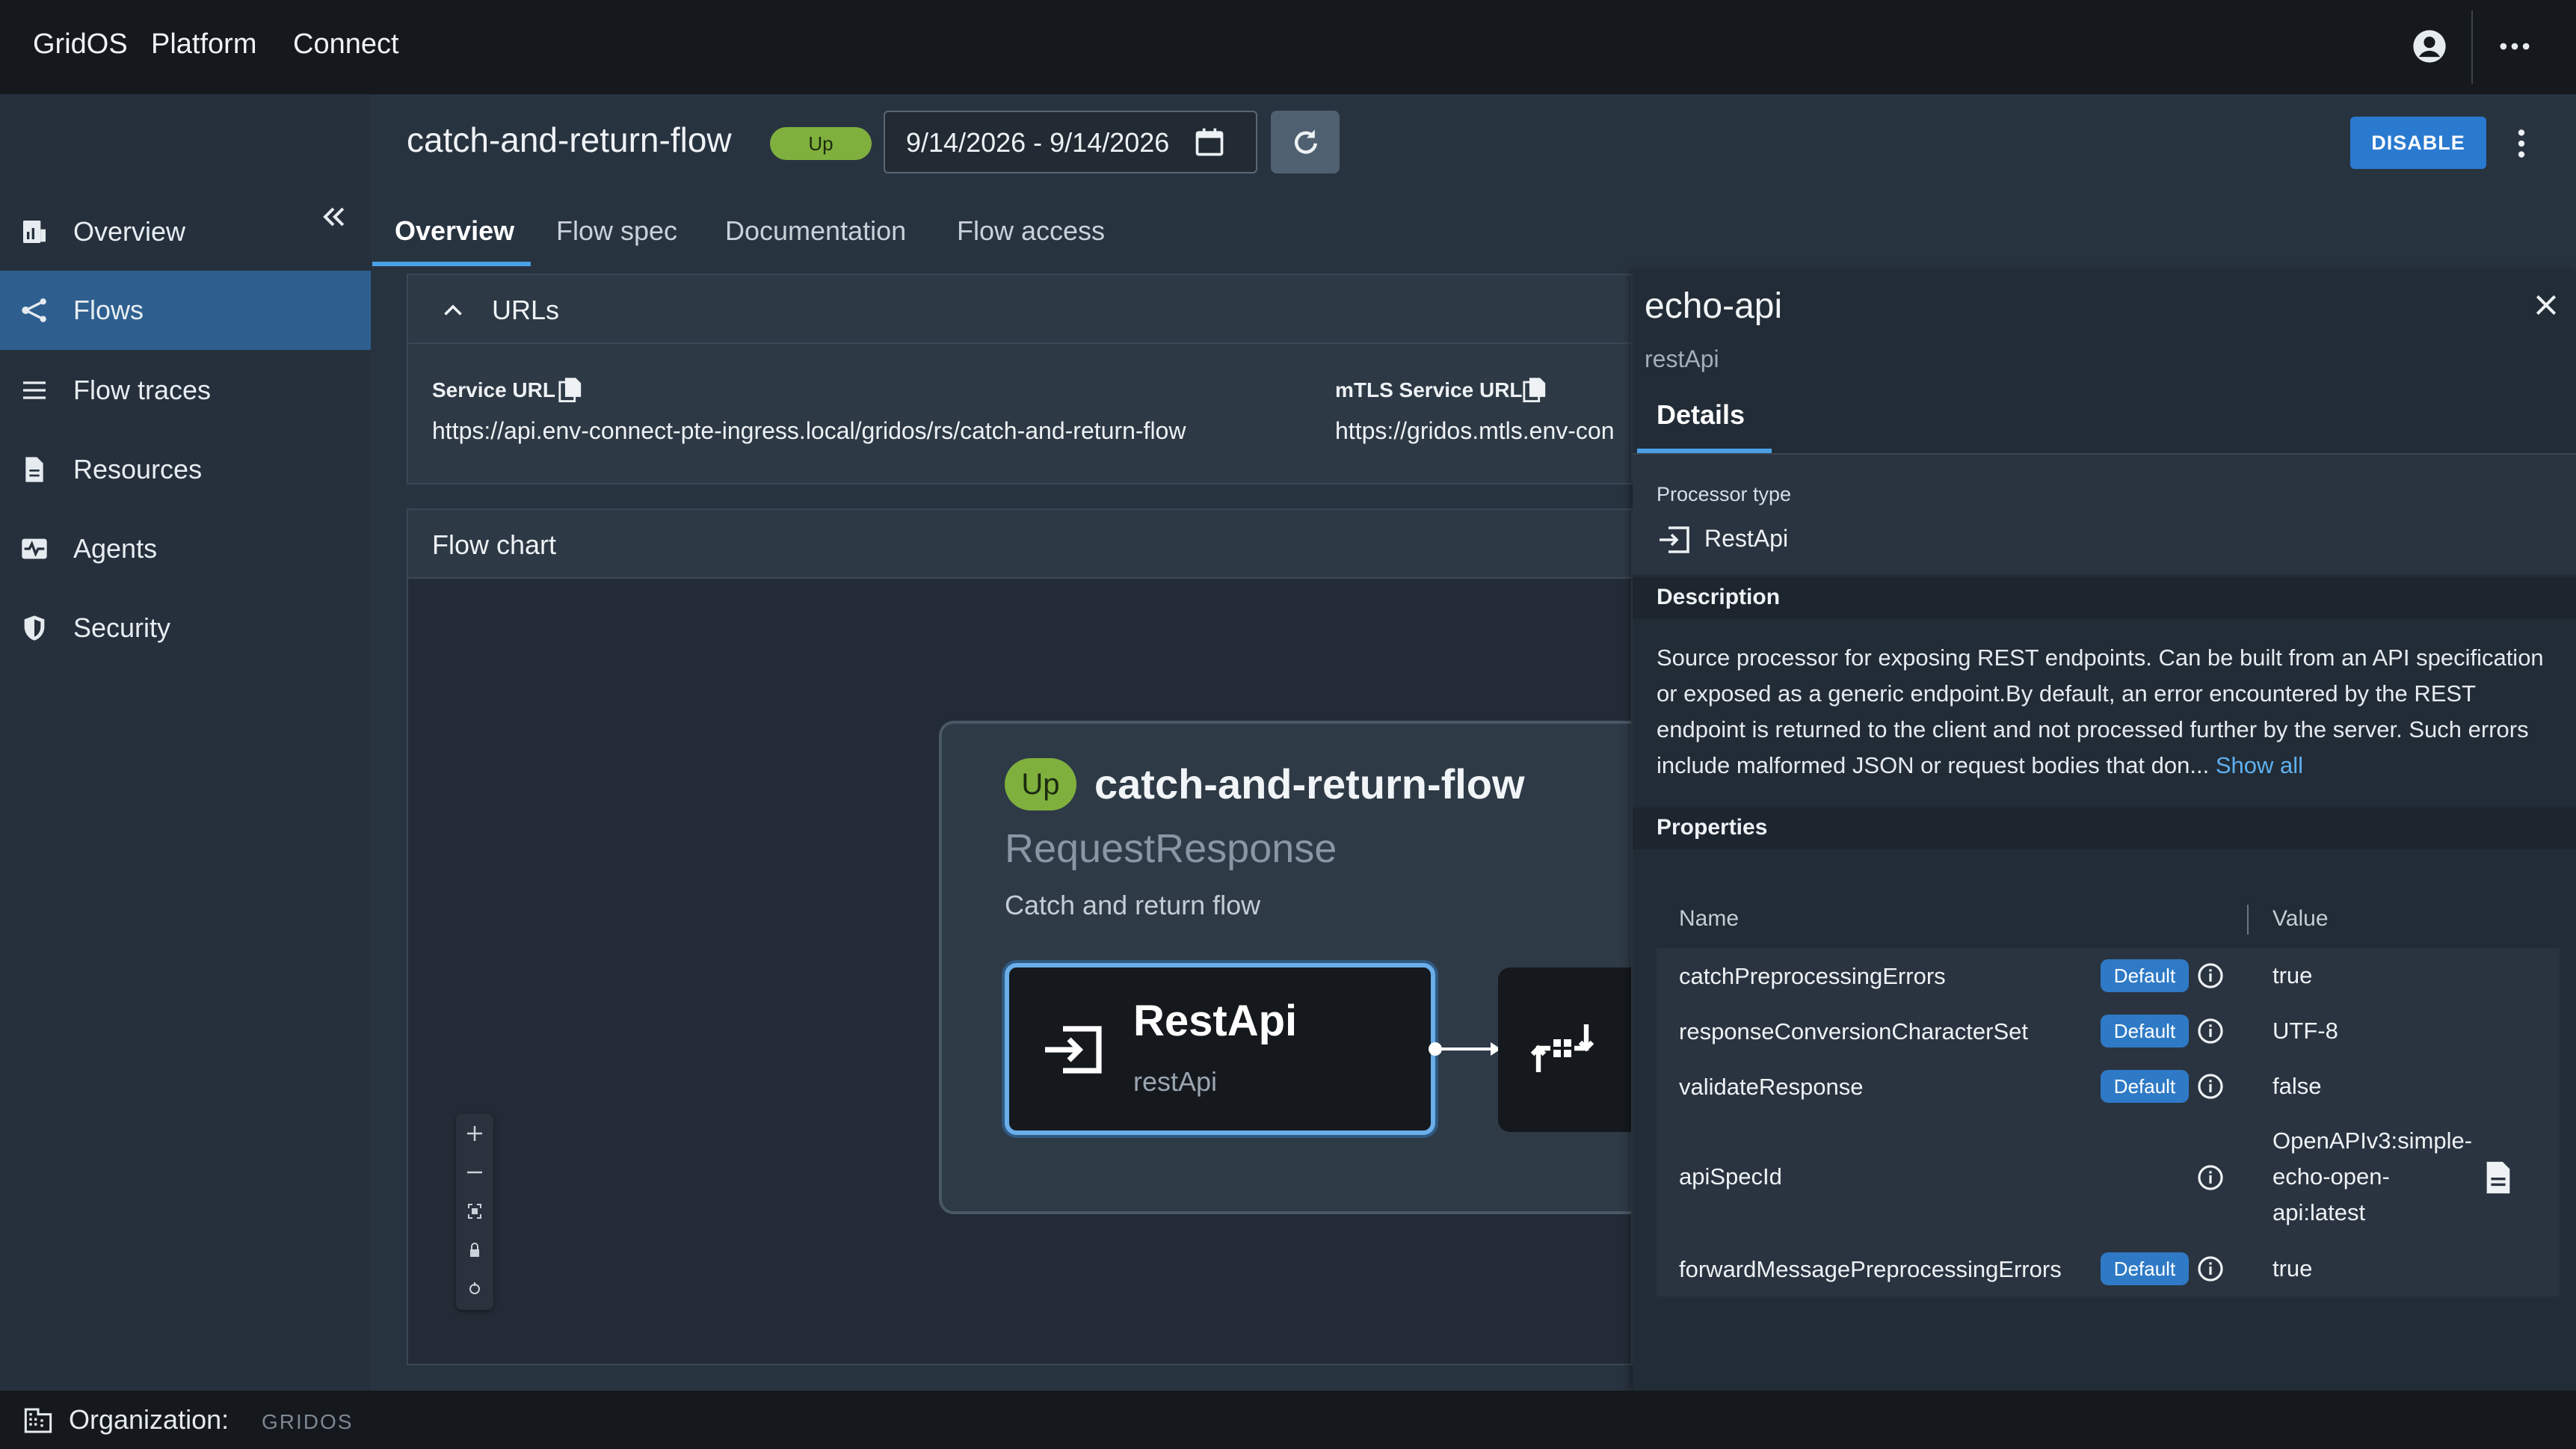 This screenshot has height=1449, width=2576. I want to click on processor-node-transform, so click(1564, 1049).